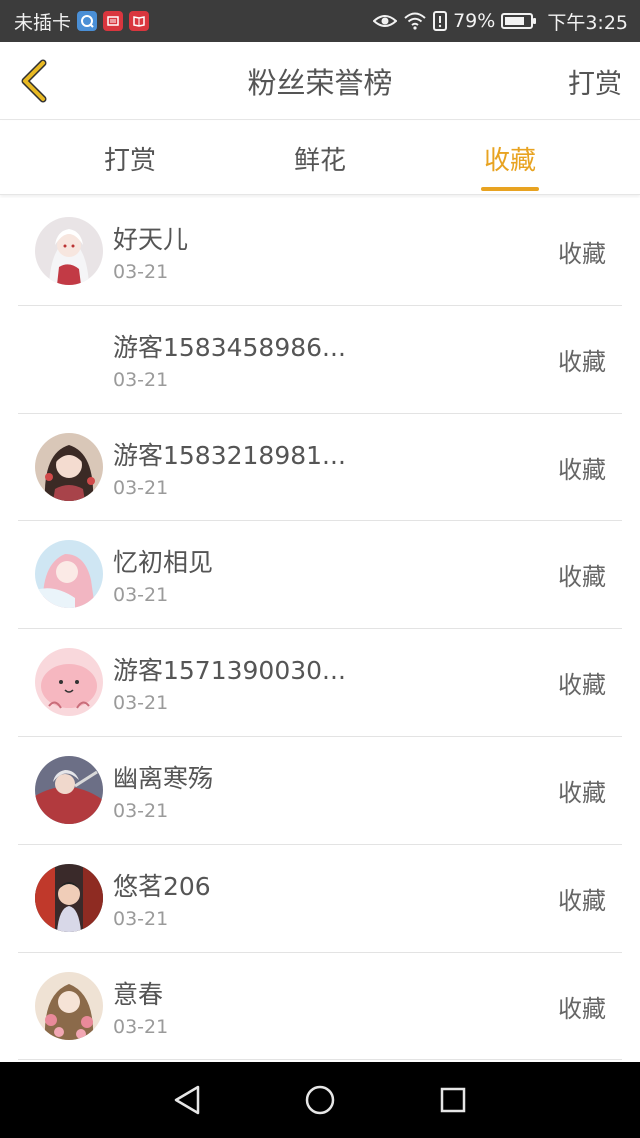 This screenshot has height=1138, width=640. Describe the element at coordinates (320, 575) in the screenshot. I see `list-item: 忆初相见 03-21 收藏` at that location.